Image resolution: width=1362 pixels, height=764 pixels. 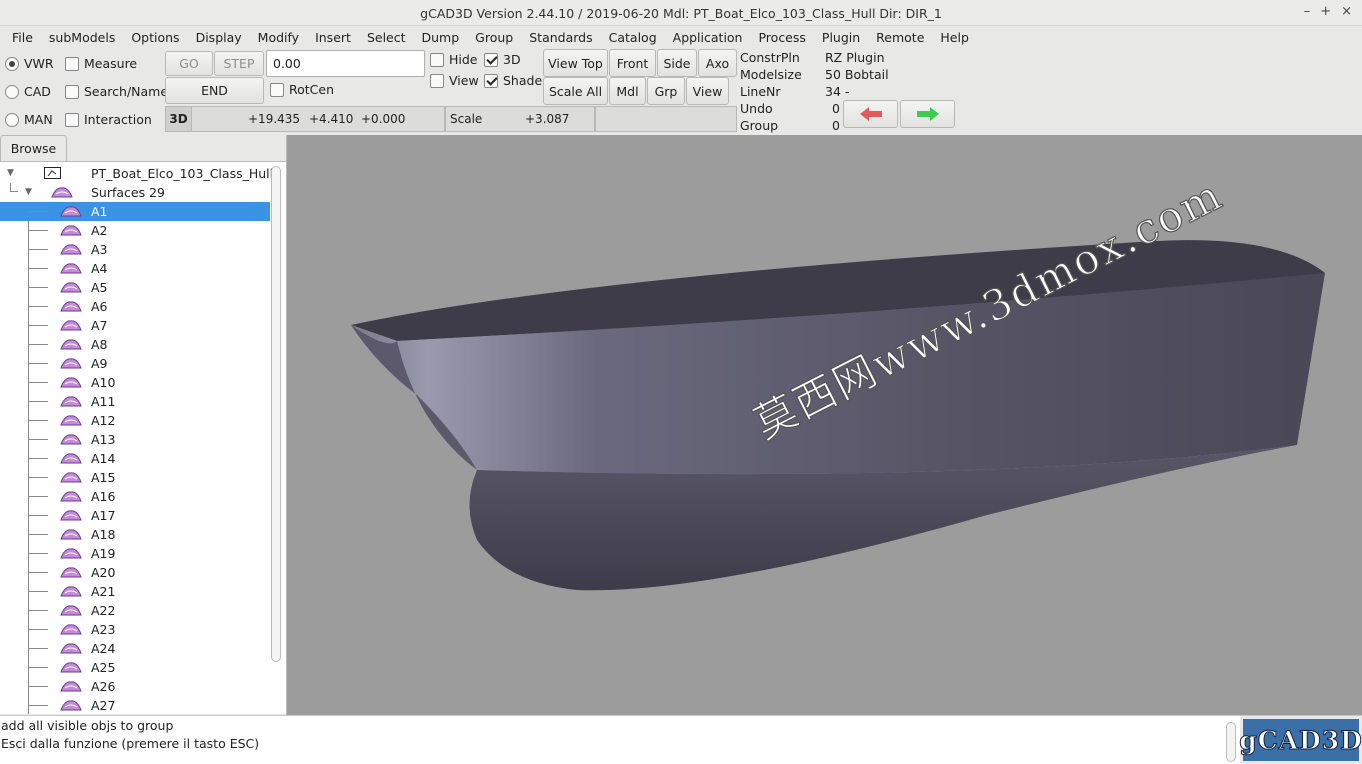 I want to click on tree-item: A13, so click(x=135, y=439).